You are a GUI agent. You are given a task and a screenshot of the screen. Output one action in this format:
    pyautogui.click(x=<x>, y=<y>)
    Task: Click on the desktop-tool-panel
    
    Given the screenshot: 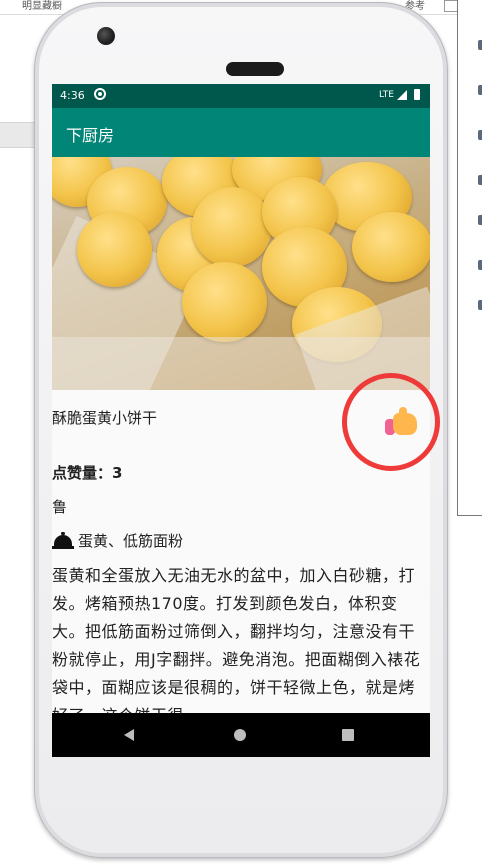 What is the action you would take?
    pyautogui.click(x=469, y=258)
    